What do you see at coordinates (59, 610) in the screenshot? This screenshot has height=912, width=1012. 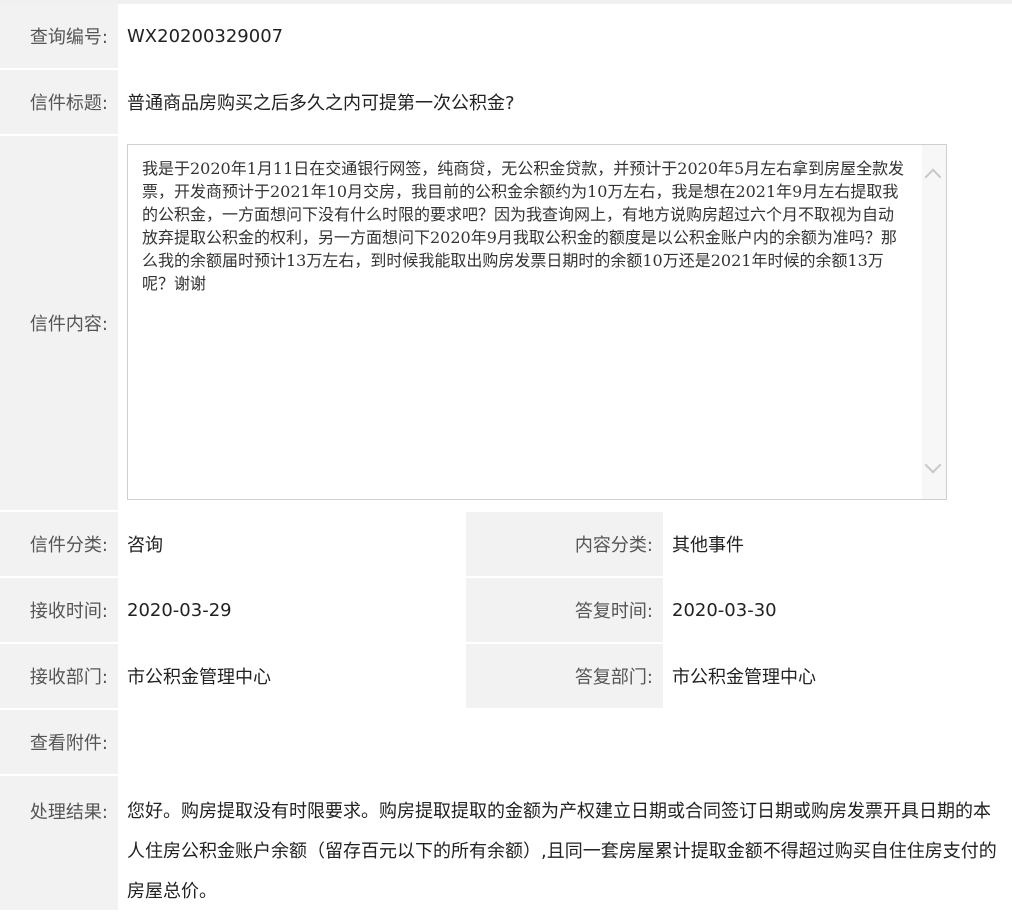 I see `receive-time-label: 接收时间:` at bounding box center [59, 610].